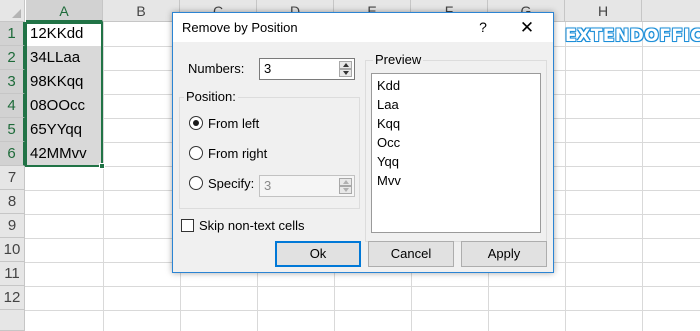 Image resolution: width=700 pixels, height=331 pixels. Describe the element at coordinates (64, 82) in the screenshot. I see `cell-a3: 98KKqq` at that location.